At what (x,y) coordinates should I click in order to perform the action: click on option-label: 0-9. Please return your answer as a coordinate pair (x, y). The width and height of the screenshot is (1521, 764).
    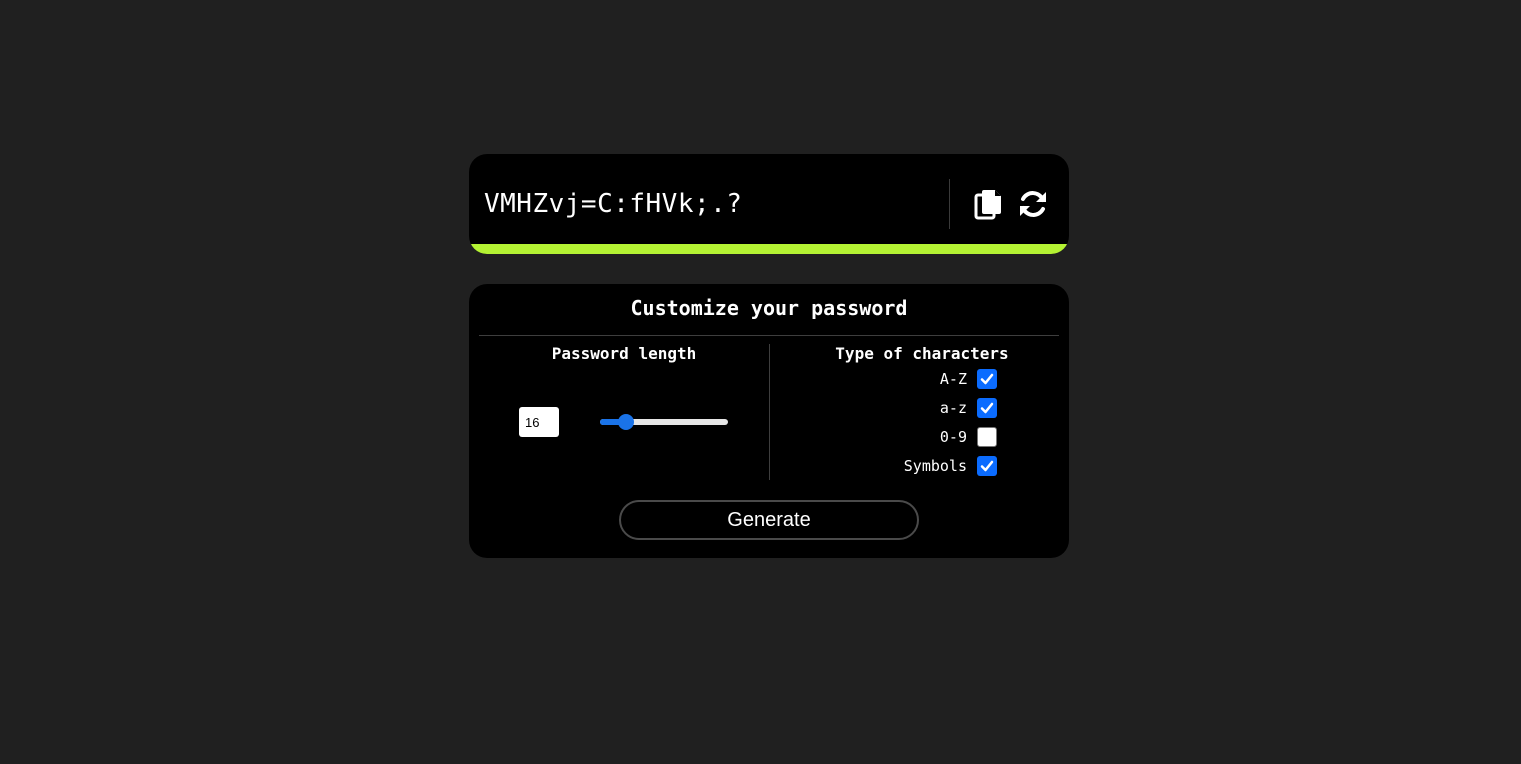
    Looking at the image, I should click on (953, 437).